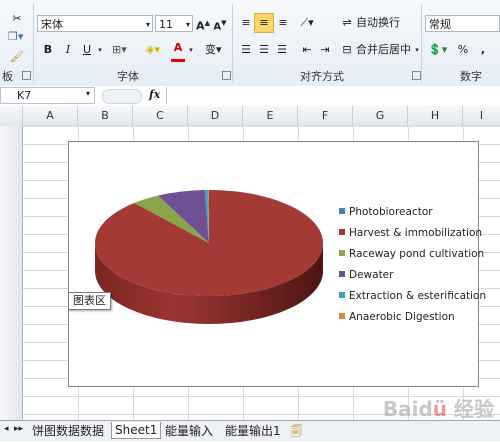 The width and height of the screenshot is (500, 442). What do you see at coordinates (296, 432) in the screenshot?
I see `insert-sheet-icon: 🗐` at bounding box center [296, 432].